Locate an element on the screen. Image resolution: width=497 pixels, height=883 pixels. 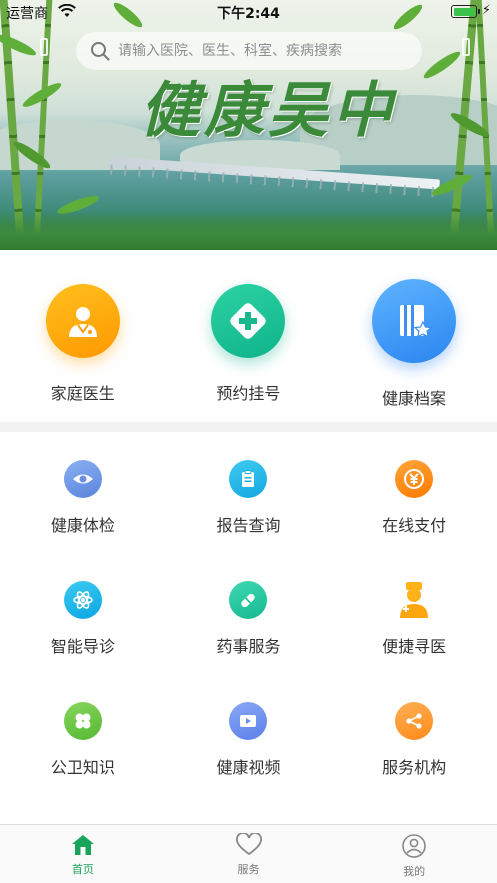
service-institutions: 服务机构 is located at coordinates (414, 762).